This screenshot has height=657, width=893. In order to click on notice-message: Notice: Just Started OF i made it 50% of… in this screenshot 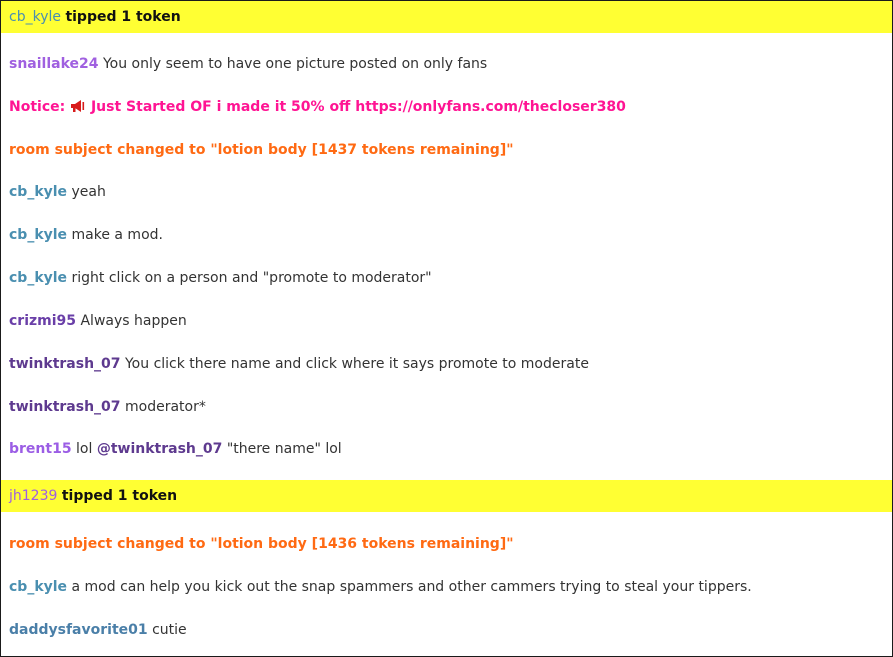, I will do `click(446, 107)`.